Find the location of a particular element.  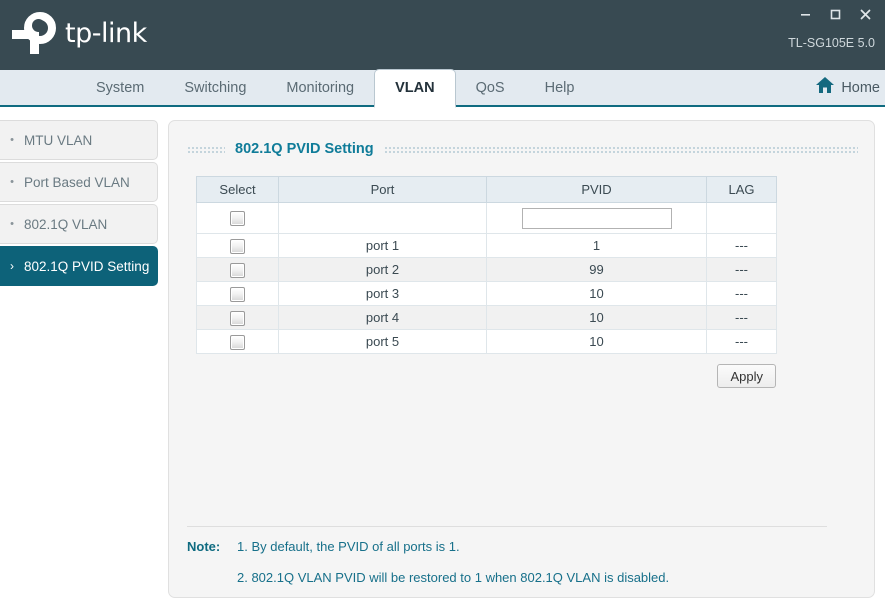

column-header-lag: LAG is located at coordinates (741, 189).